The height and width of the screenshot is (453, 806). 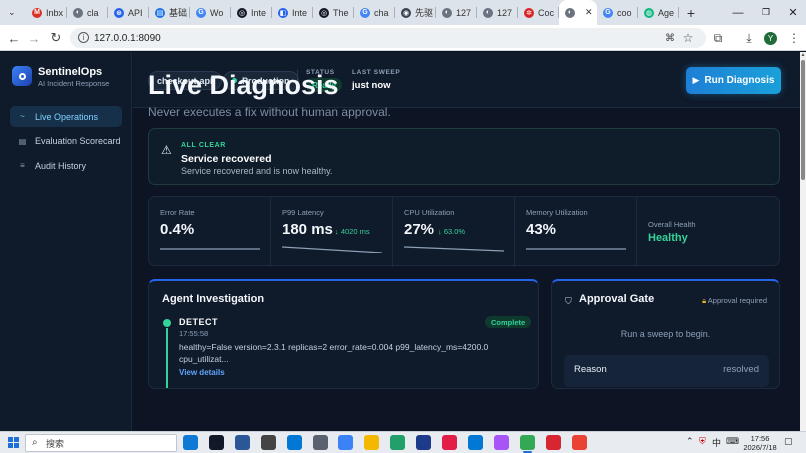 What do you see at coordinates (702, 441) in the screenshot?
I see `antivirus-tray-icon: ⛨` at bounding box center [702, 441].